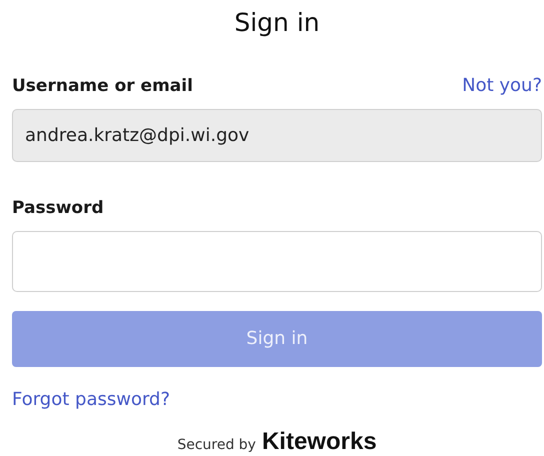 The width and height of the screenshot is (544, 456). What do you see at coordinates (58, 208) in the screenshot?
I see `field-label: Password` at bounding box center [58, 208].